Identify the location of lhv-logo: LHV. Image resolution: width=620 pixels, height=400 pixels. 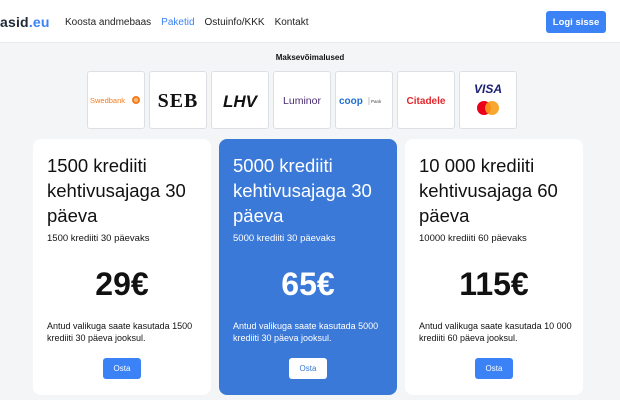
(240, 100).